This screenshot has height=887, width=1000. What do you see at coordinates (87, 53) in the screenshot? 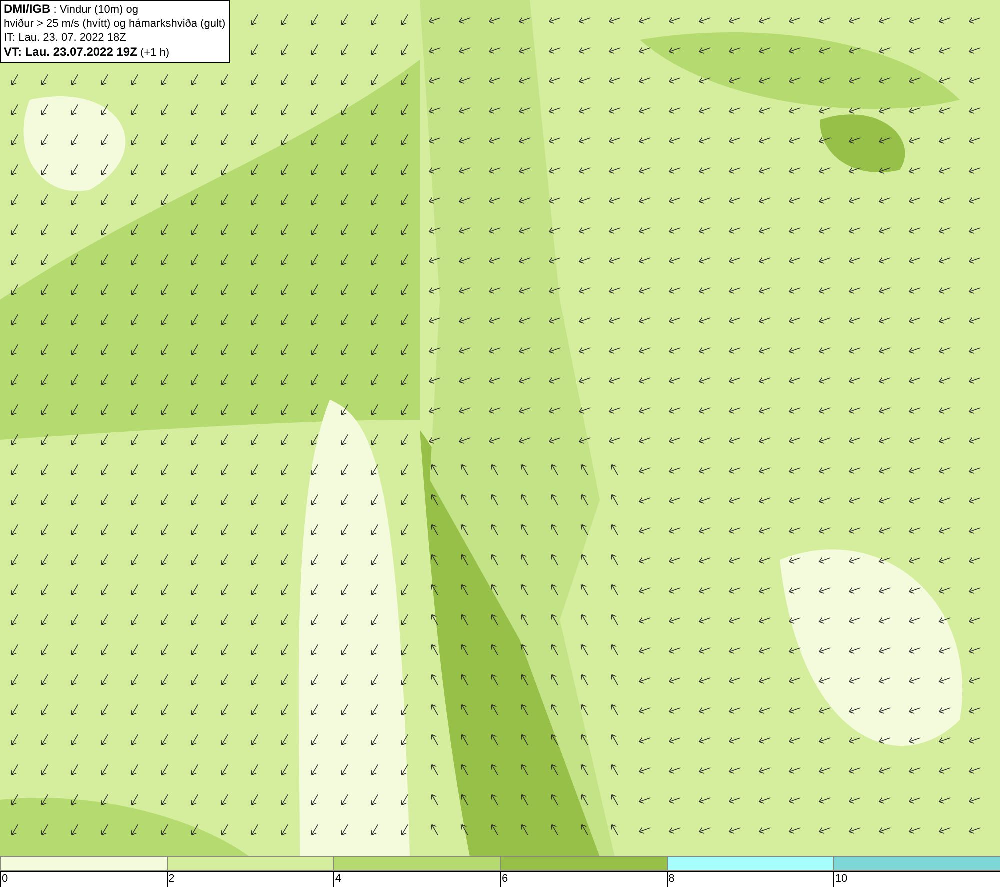
I see `title-line: VT: Lau. 23.07.2022 19Z (+1 h)` at bounding box center [87, 53].